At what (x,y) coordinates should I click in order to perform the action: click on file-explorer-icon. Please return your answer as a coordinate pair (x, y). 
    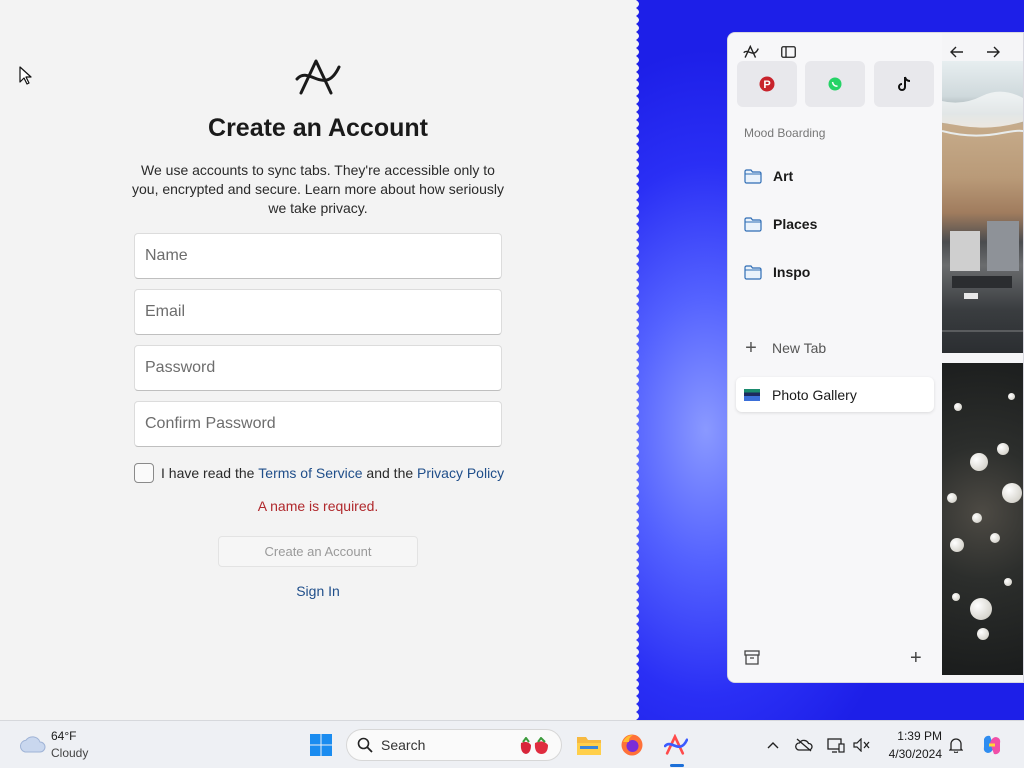
    Looking at the image, I should click on (589, 745).